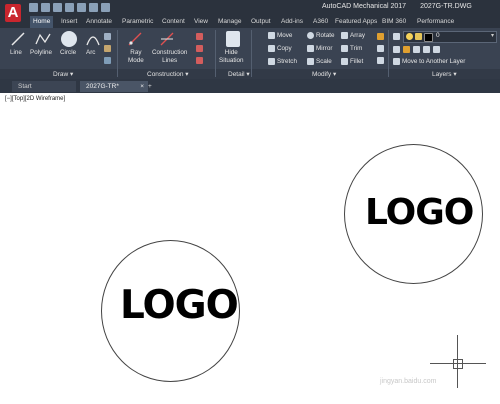 This screenshot has width=500, height=404. I want to click on drawing-tab-label: 2027G-TR*, so click(102, 86).